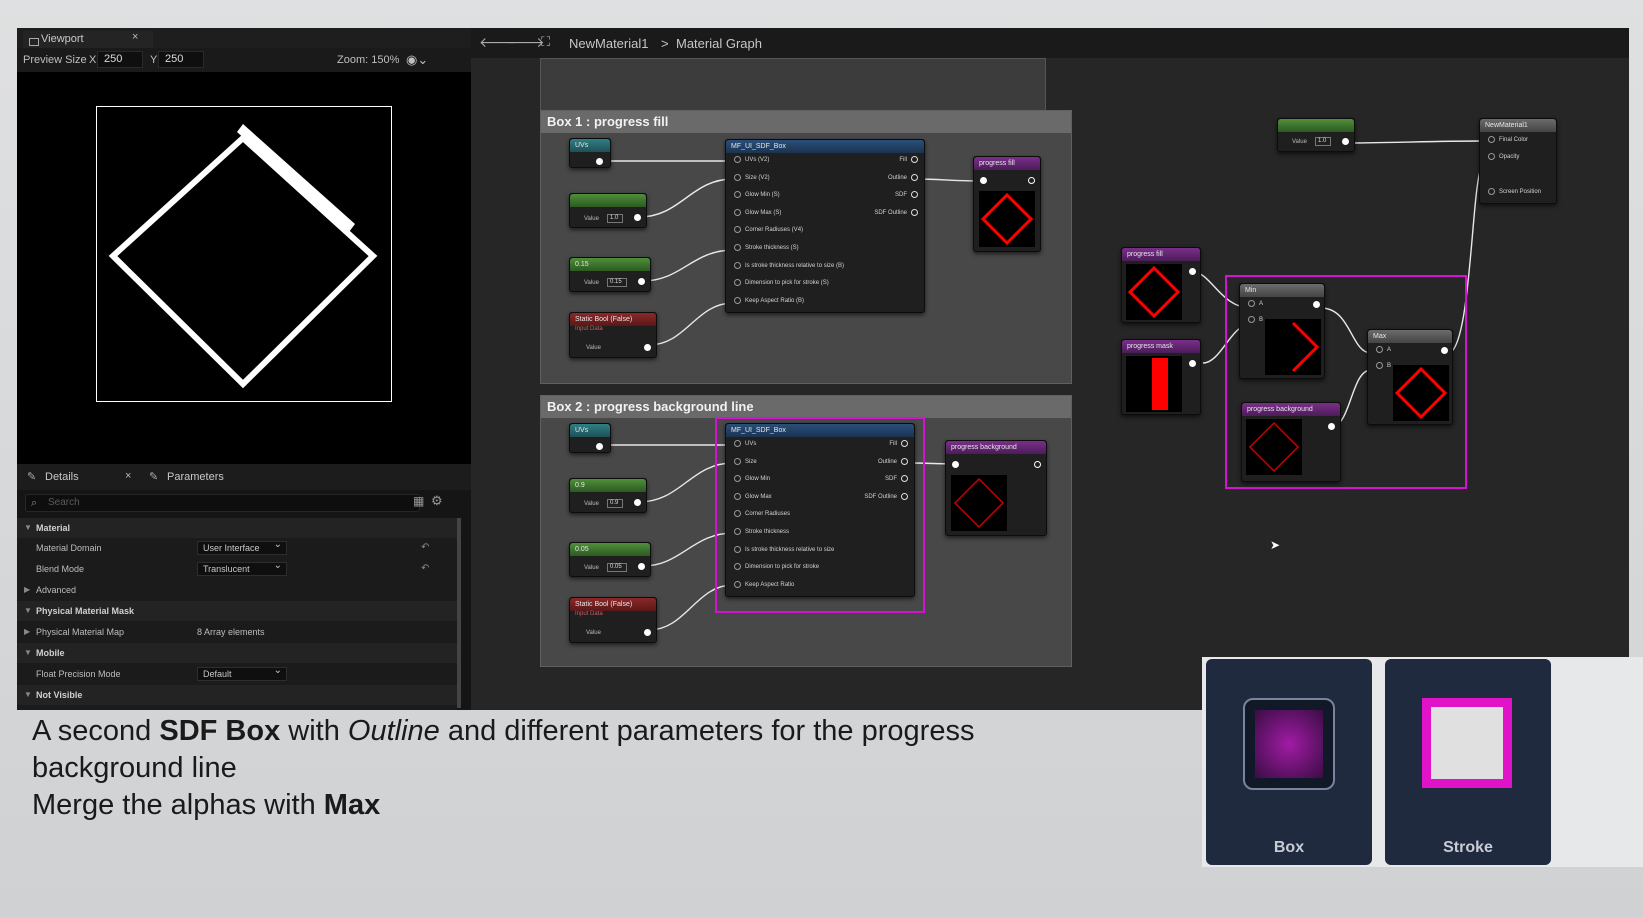 This screenshot has width=1643, height=917. Describe the element at coordinates (1282, 331) in the screenshot. I see `min-node: Min A B` at that location.